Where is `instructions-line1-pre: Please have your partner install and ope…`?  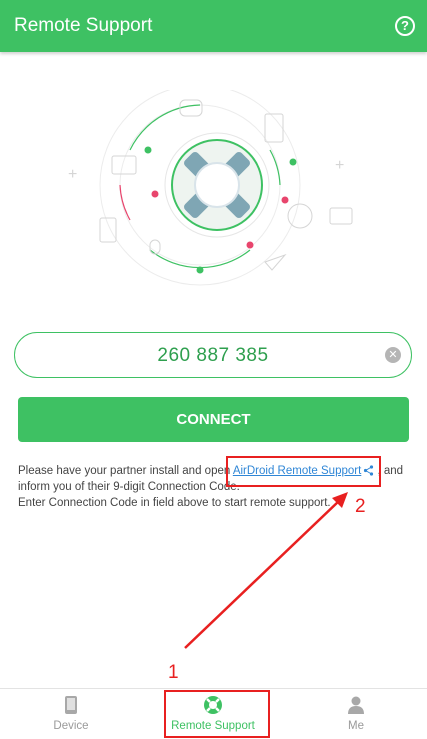
instructions-line1-pre: Please have your partner install and ope… is located at coordinates (125, 471).